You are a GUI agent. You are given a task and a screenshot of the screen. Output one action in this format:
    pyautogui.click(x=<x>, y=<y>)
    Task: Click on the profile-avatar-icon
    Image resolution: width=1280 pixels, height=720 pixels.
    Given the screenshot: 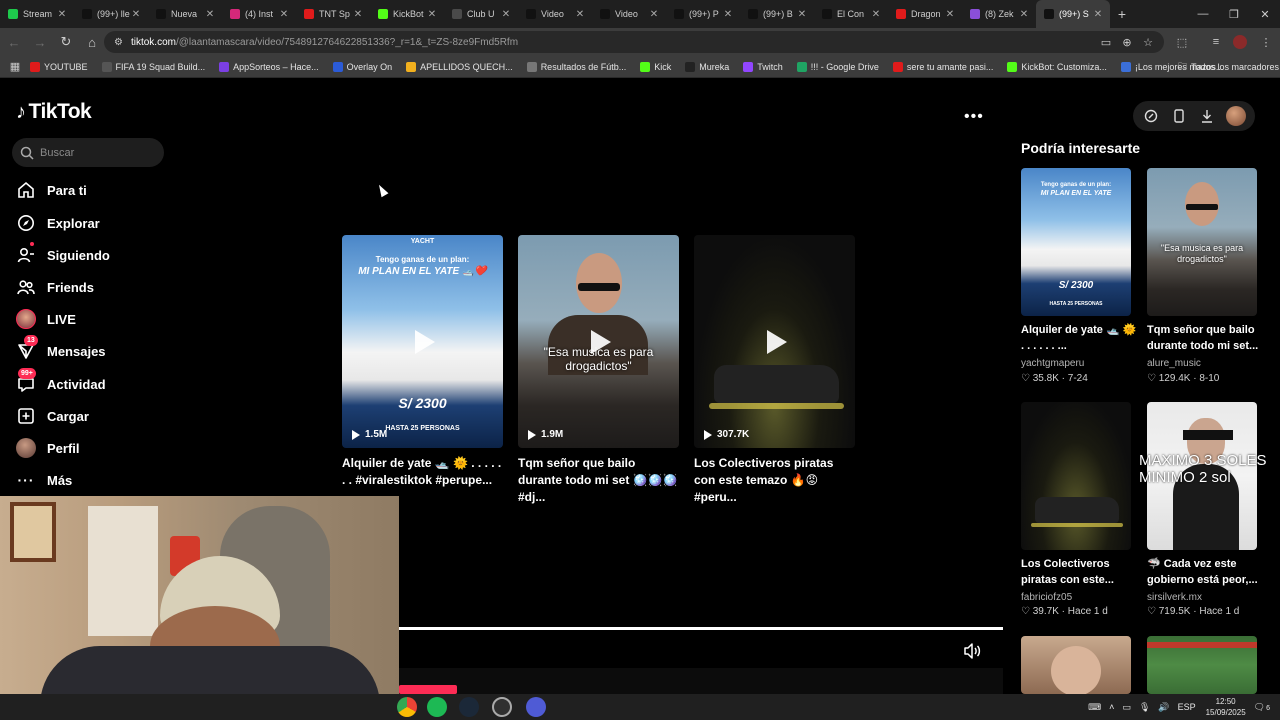 What is the action you would take?
    pyautogui.click(x=1240, y=42)
    